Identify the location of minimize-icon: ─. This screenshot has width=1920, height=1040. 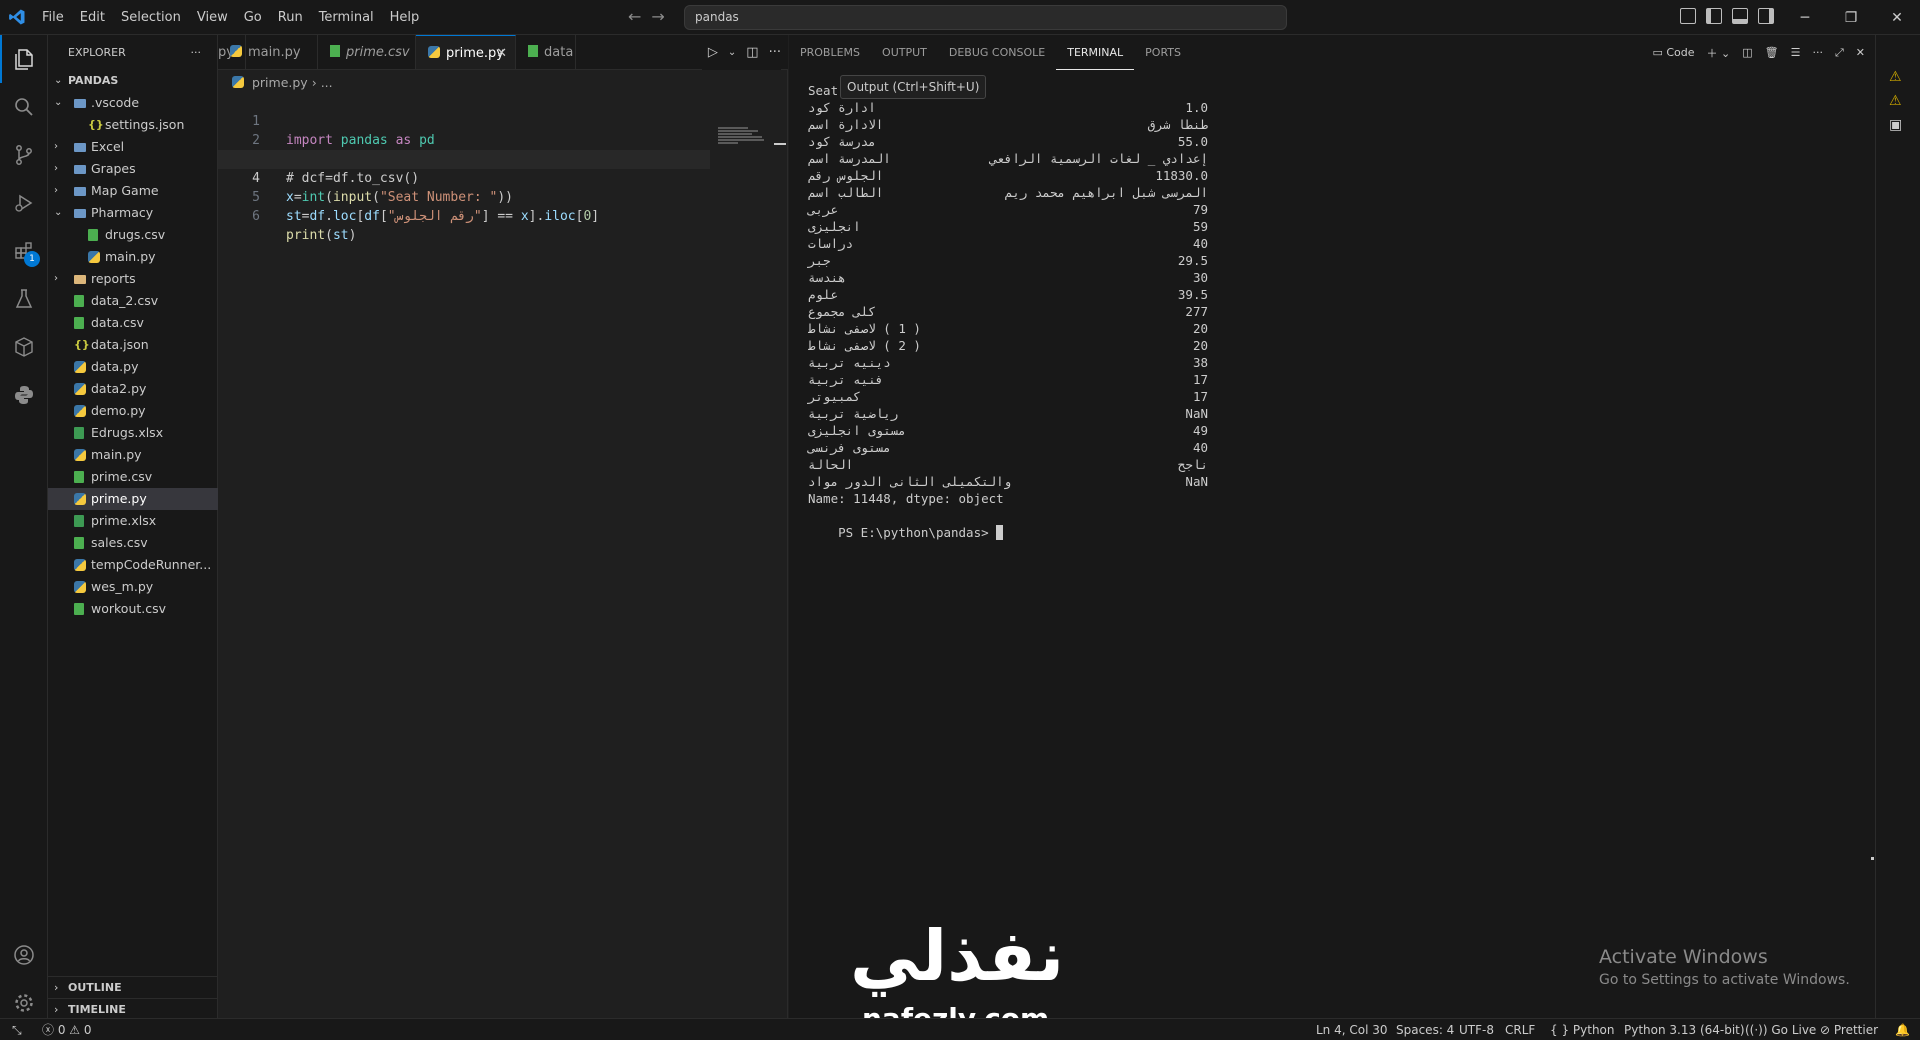
(1805, 17).